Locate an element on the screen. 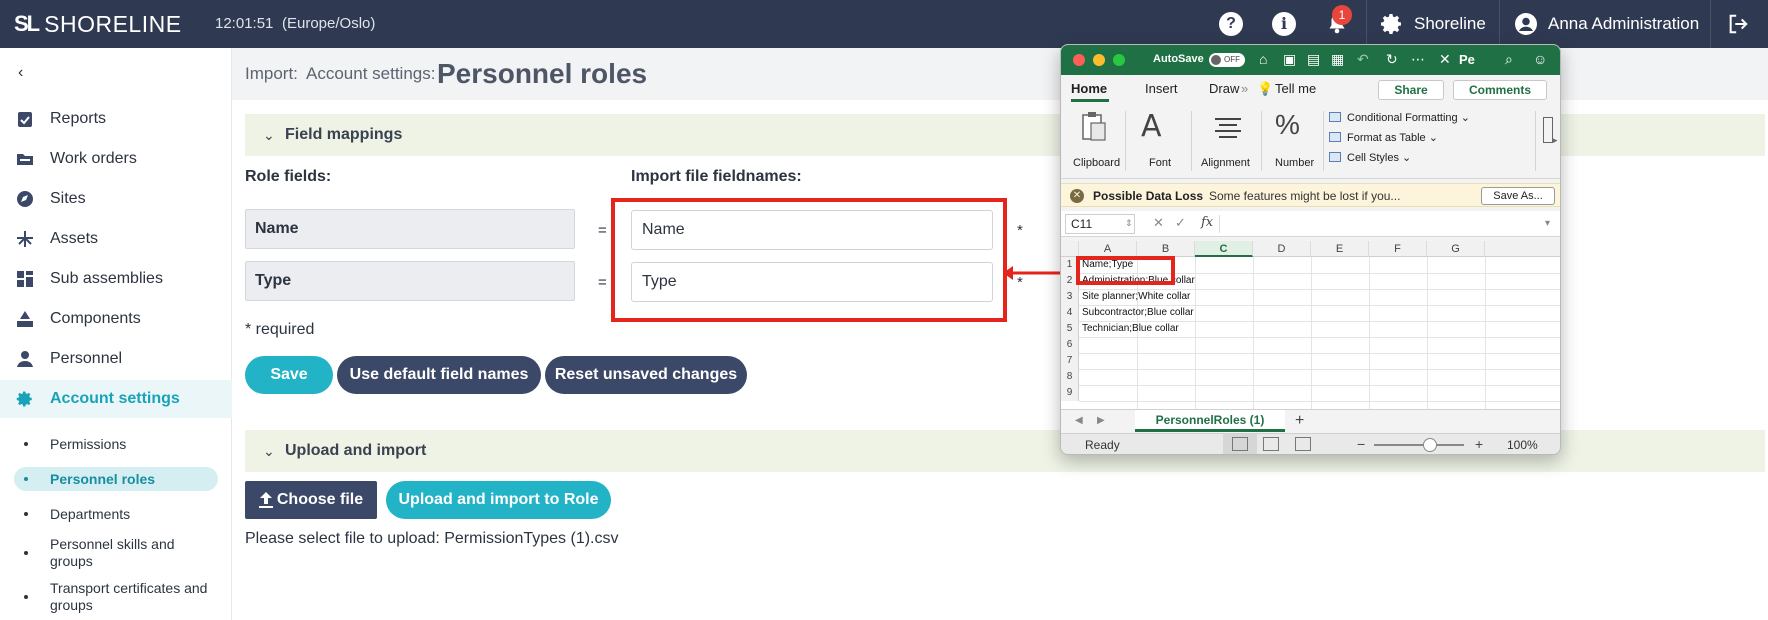  cell-a4: Subcontractor;Blue collar is located at coordinates (1138, 313).